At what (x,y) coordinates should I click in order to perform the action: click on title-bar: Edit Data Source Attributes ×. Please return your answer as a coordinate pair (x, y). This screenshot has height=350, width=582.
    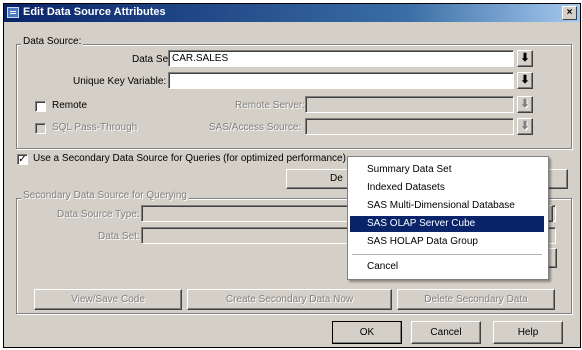
    Looking at the image, I should click on (292, 13).